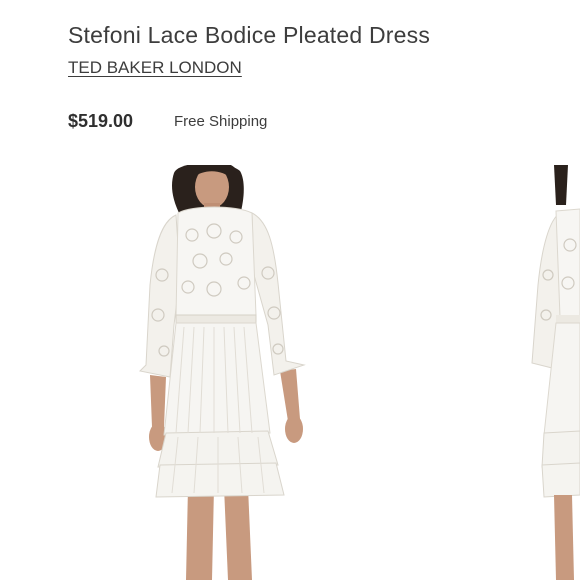  What do you see at coordinates (101, 121) in the screenshot?
I see `product-price: $519.00` at bounding box center [101, 121].